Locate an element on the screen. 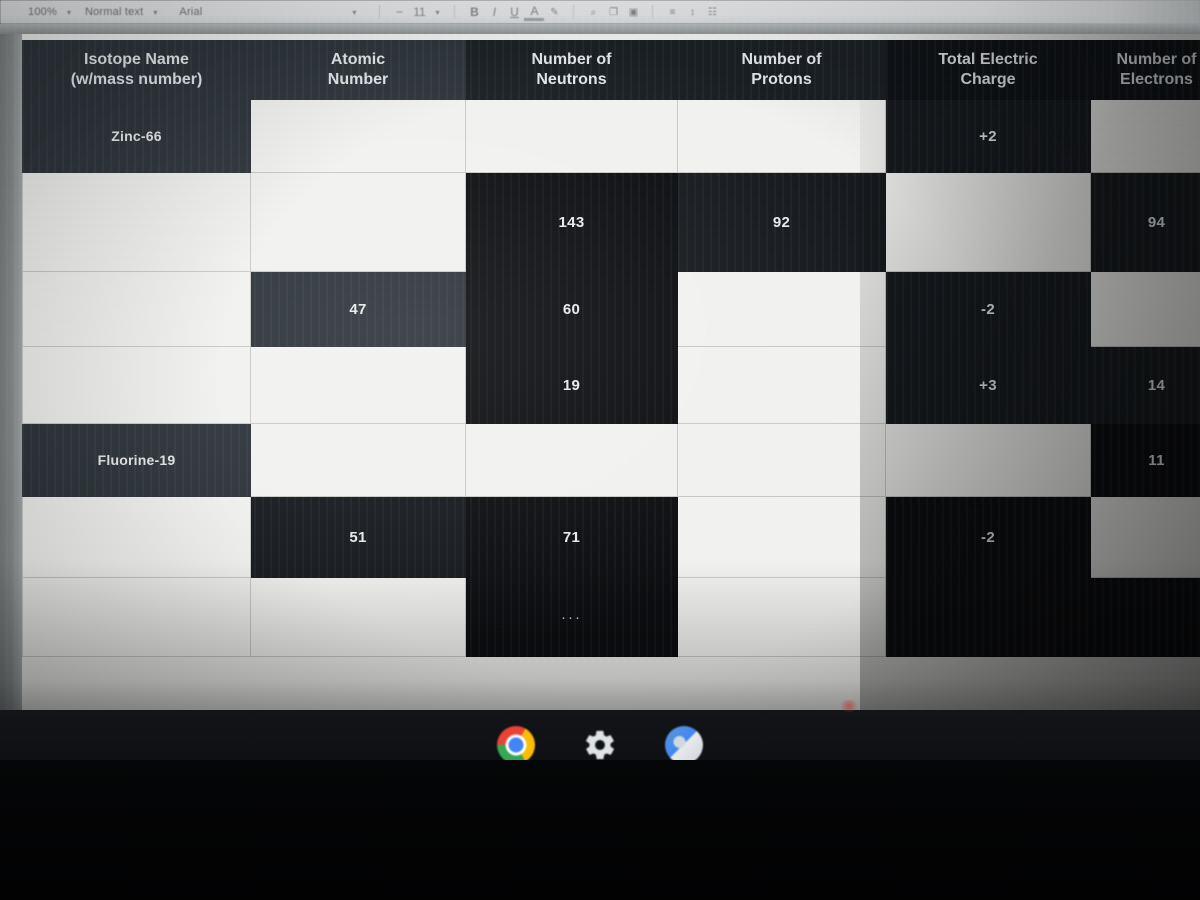 The image size is (1200, 900). files-app-icon is located at coordinates (684, 750).